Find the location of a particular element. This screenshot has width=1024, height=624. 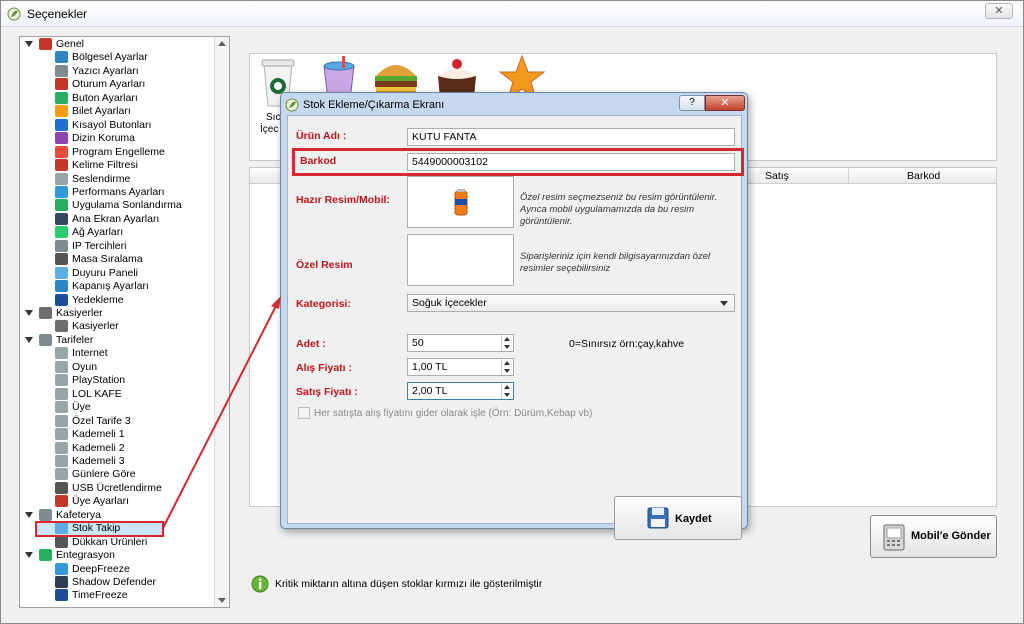

expense-checkbox is located at coordinates (304, 413).